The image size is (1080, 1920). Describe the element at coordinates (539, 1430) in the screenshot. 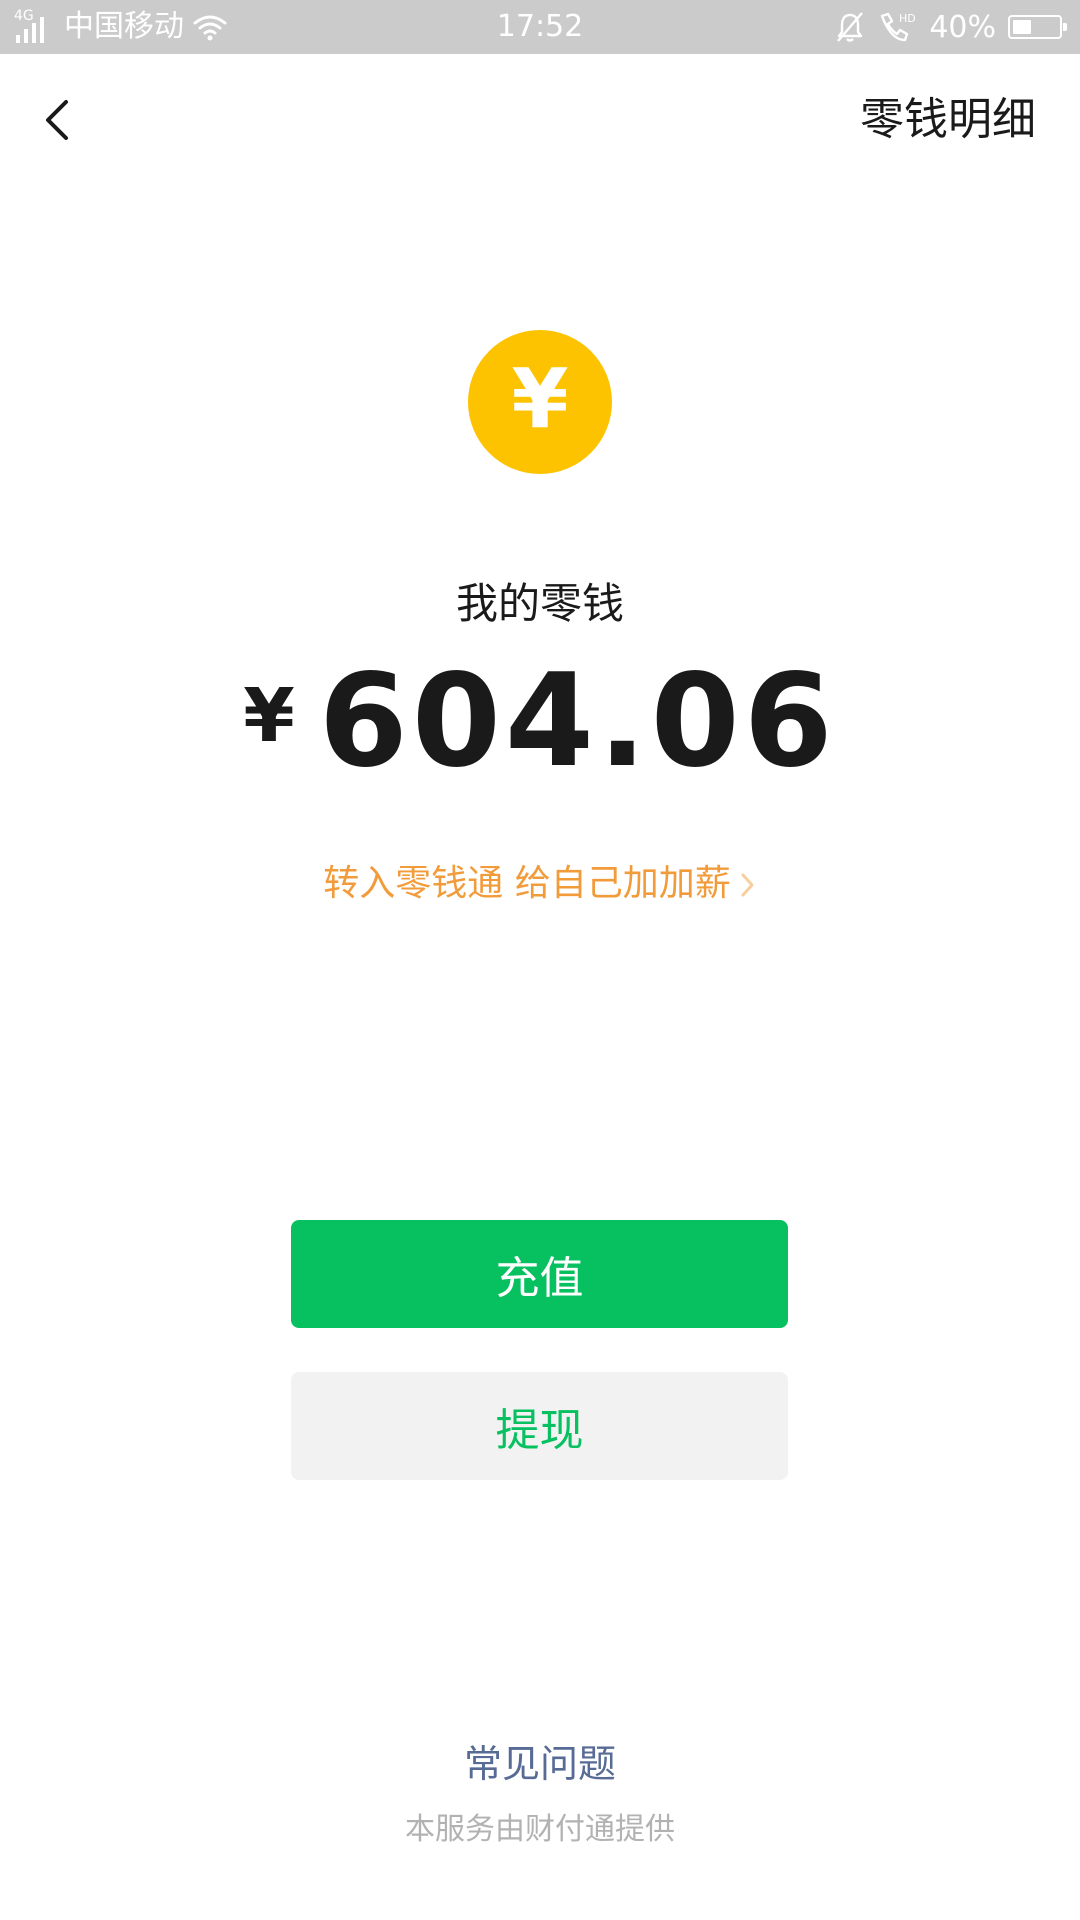

I see `withdraw-label: 提现` at that location.